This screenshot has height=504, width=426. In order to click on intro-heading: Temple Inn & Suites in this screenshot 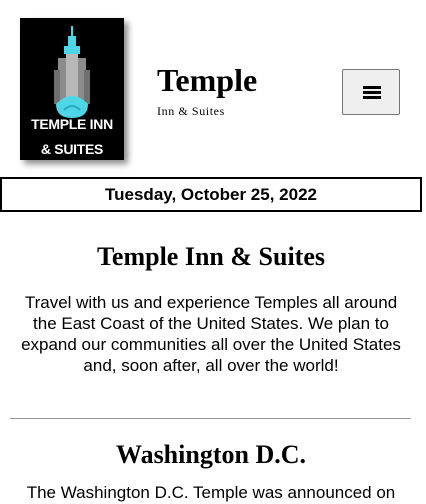, I will do `click(211, 256)`.